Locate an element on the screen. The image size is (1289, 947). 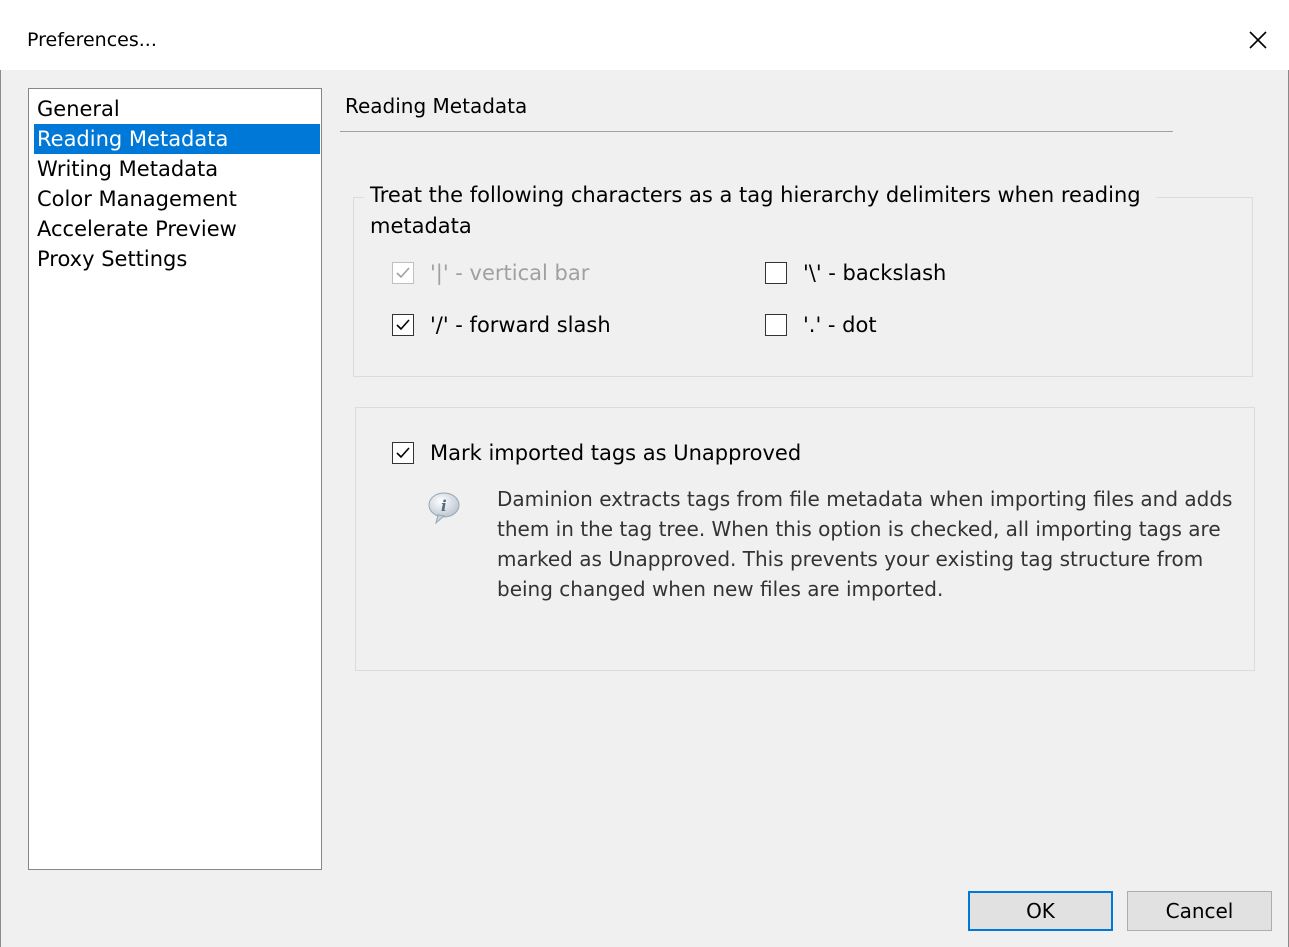
checkbox-label: '|' - vertical bar is located at coordinates (510, 273).